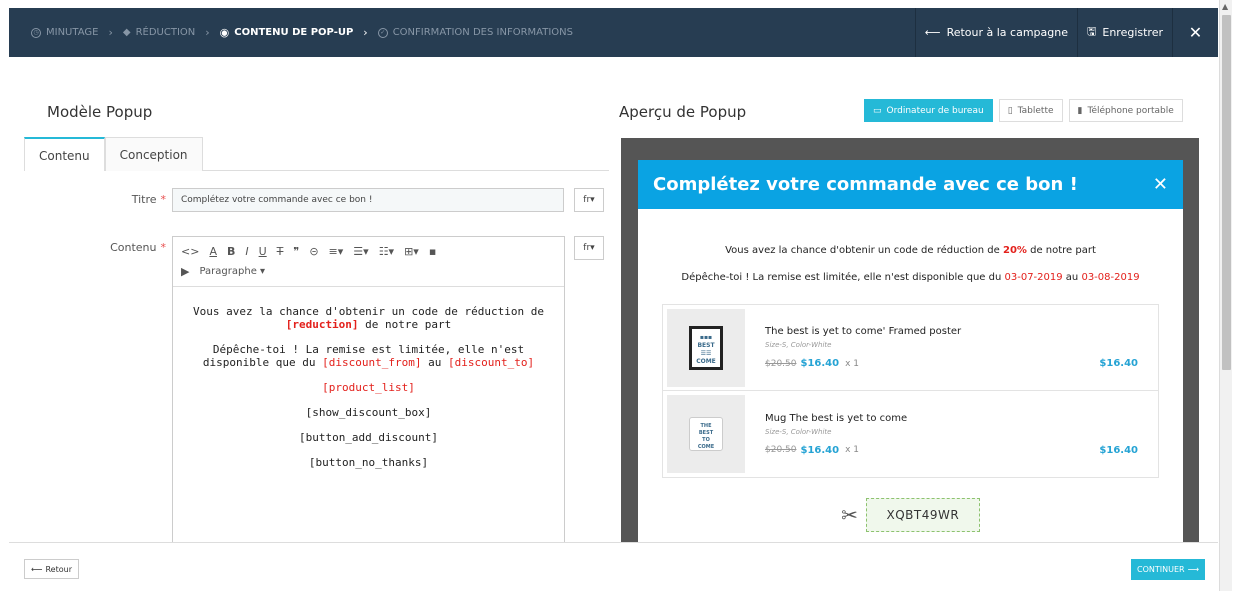 The image size is (1233, 591). What do you see at coordinates (165, 32) in the screenshot?
I see `step-label: Réduction` at bounding box center [165, 32].